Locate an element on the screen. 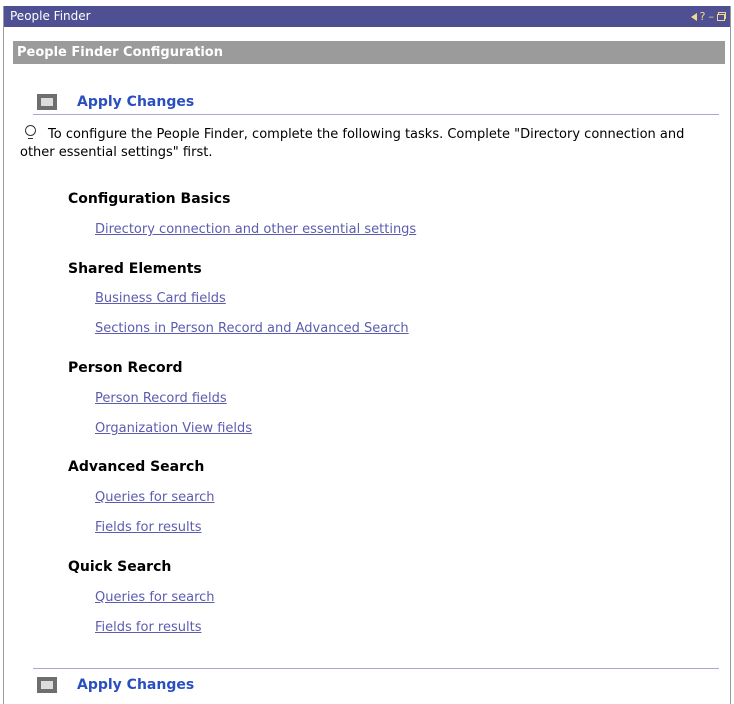 This screenshot has height=704, width=734. link-advanced-queries-for-search: Queries for search is located at coordinates (155, 497).